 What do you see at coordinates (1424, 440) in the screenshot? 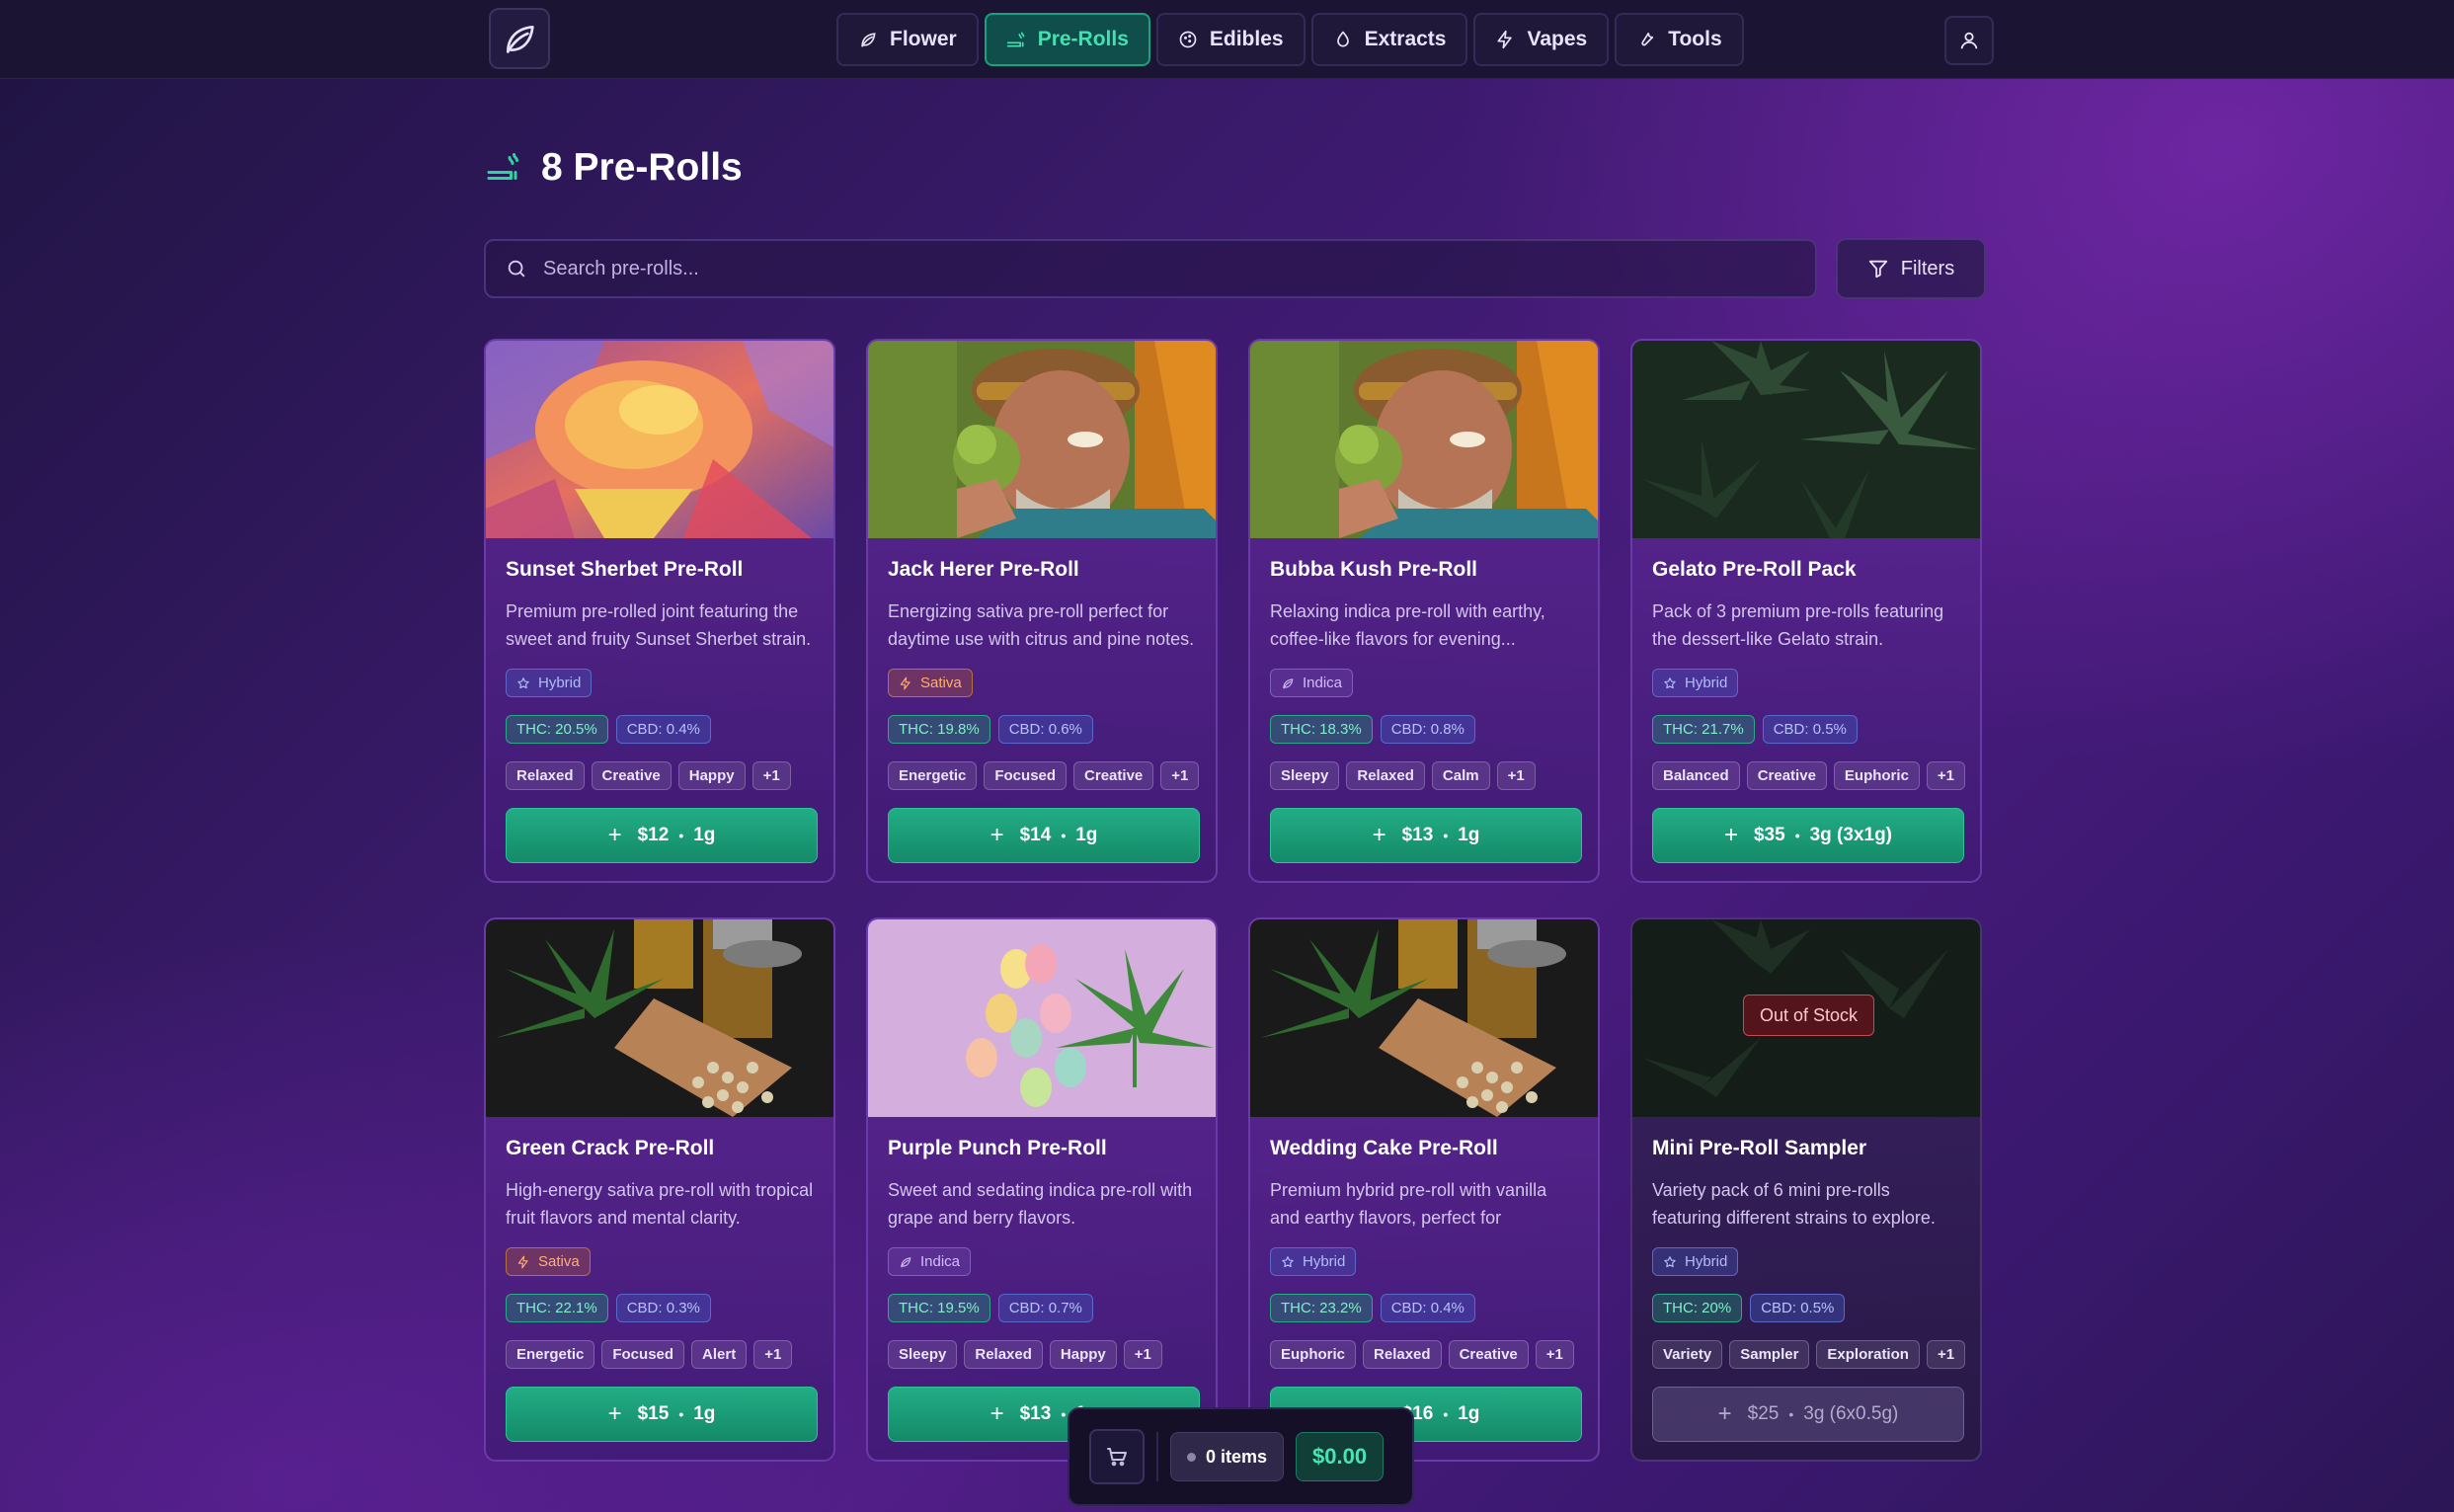
I see `product-image-old-man-plant` at bounding box center [1424, 440].